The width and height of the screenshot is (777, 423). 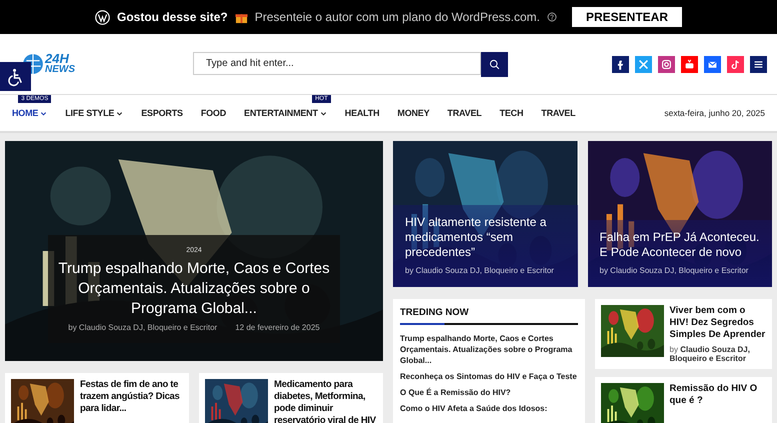 I want to click on trending-link: Como o HIV Afeta a Saúde dos Idosos:, so click(x=489, y=408).